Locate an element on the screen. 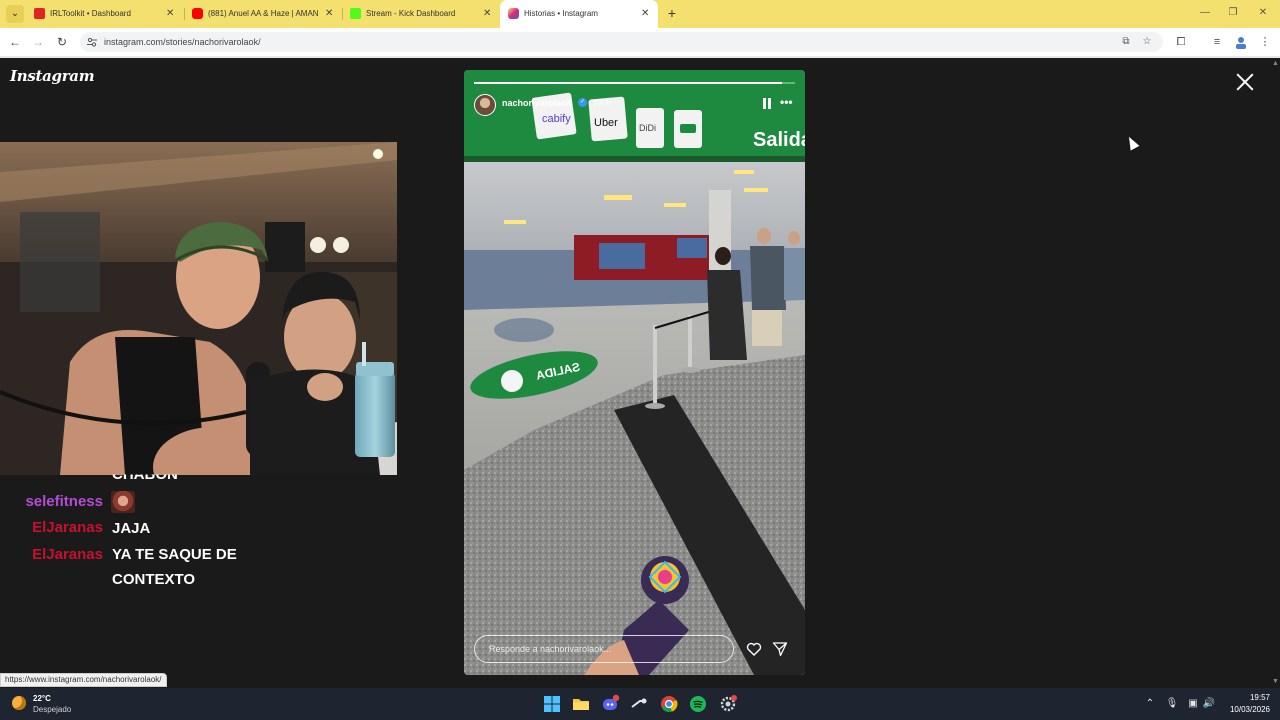  maximize-button: ❐ is located at coordinates (1233, 13).